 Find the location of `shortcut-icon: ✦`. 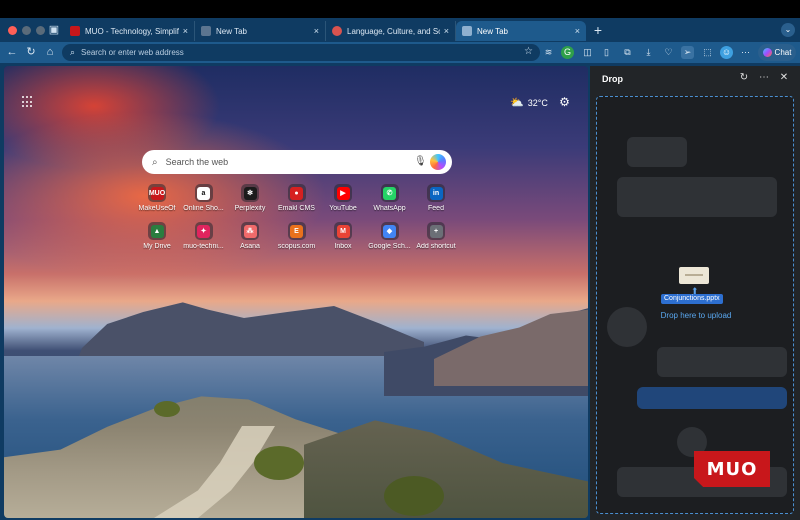

shortcut-icon: ✦ is located at coordinates (203, 231).